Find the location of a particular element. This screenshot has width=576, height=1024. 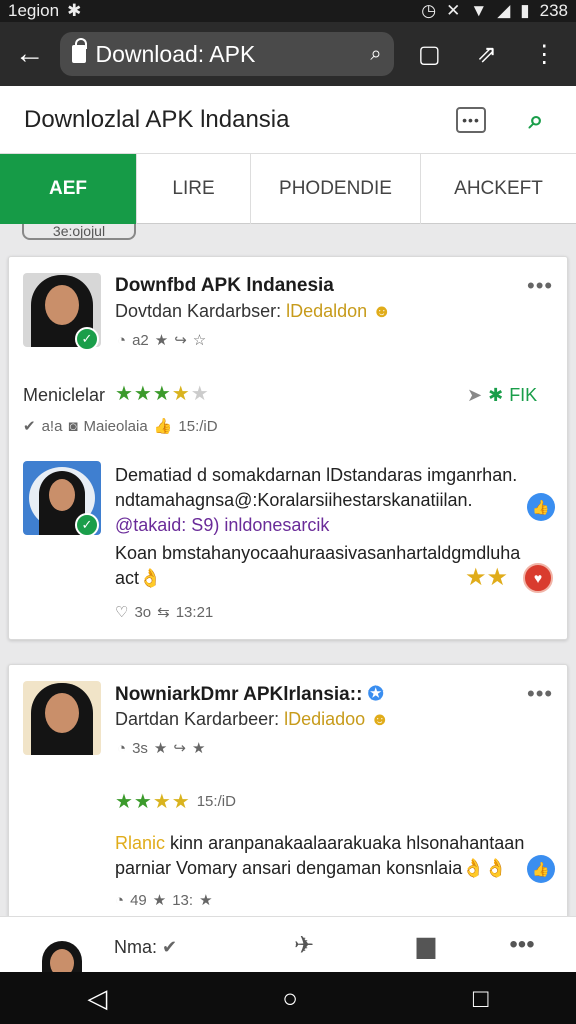

tab-aef: AEF is located at coordinates (68, 189).